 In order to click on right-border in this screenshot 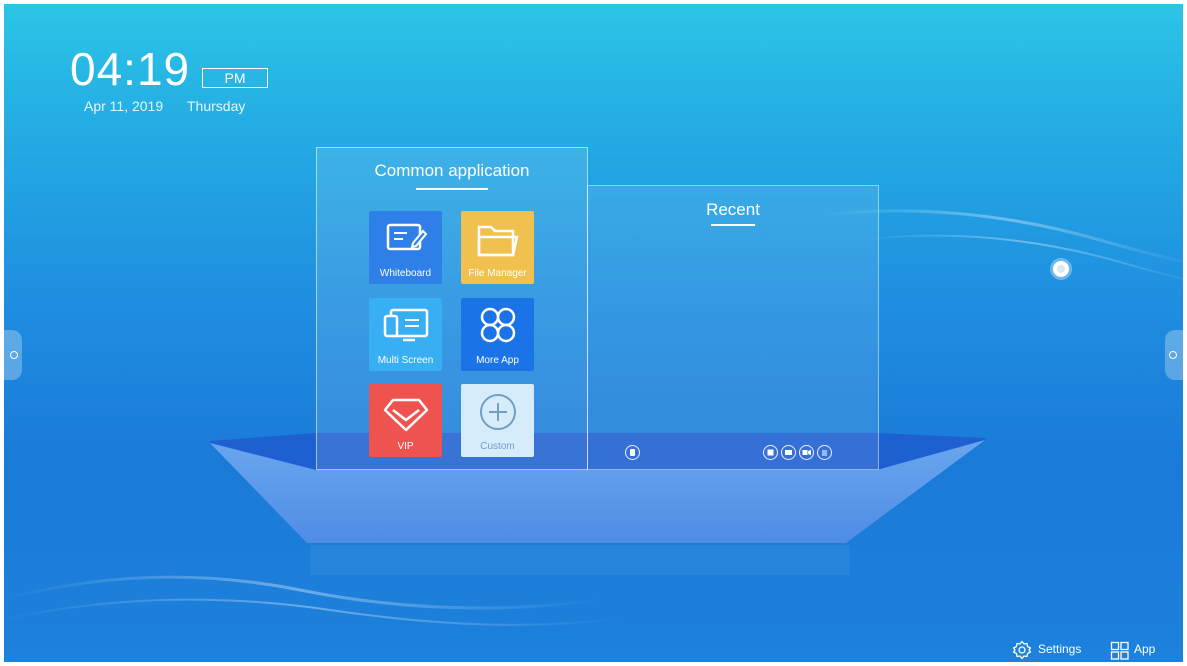, I will do `click(1185, 333)`.